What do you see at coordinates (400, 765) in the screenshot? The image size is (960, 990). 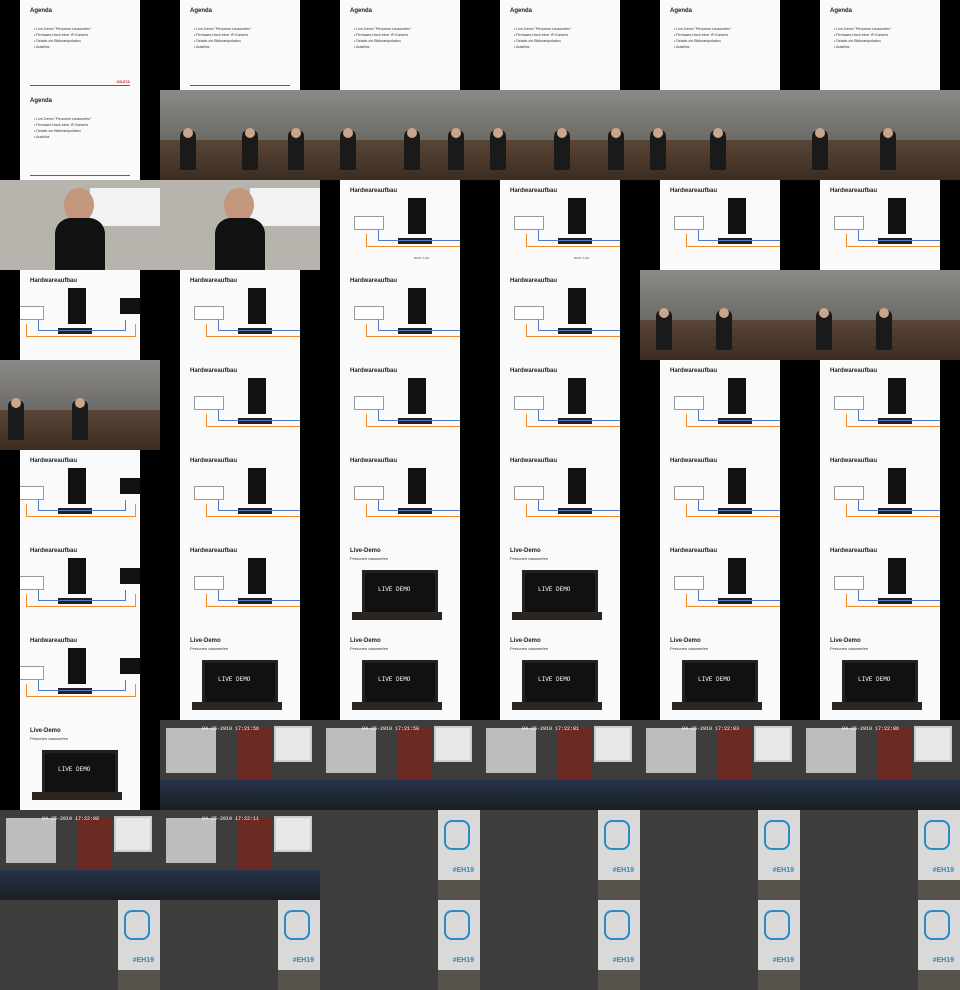 I see `camera-frame: 04-25-2019 17:21:58` at bounding box center [400, 765].